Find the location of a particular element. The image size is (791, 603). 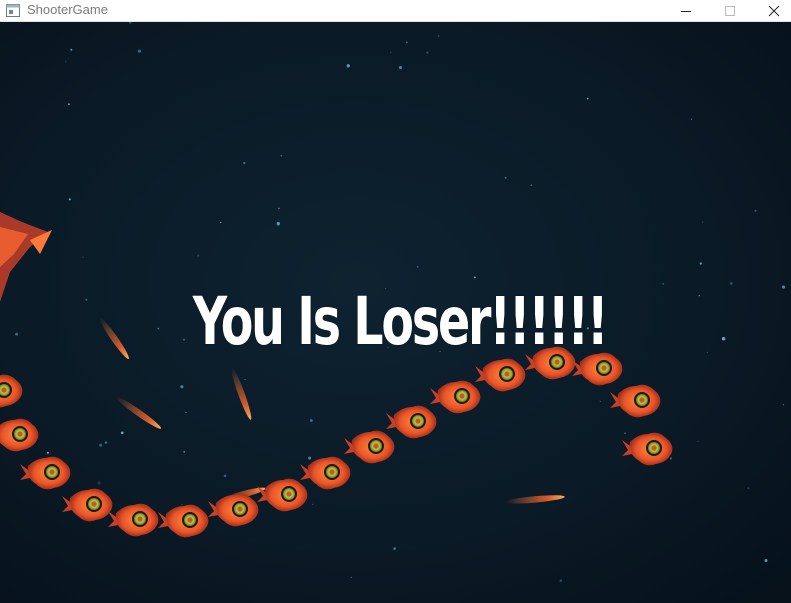

window-title: ShooterGame is located at coordinates (67, 9).